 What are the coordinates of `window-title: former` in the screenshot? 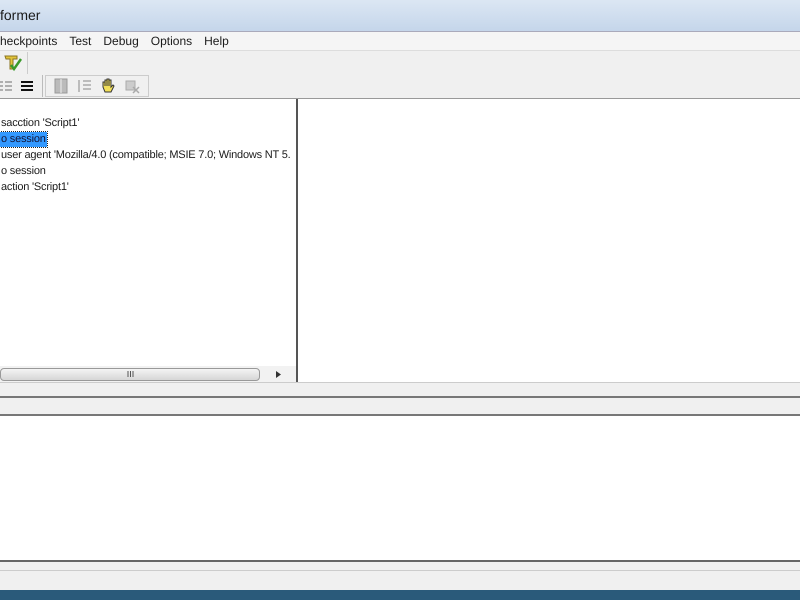 It's located at (20, 15).